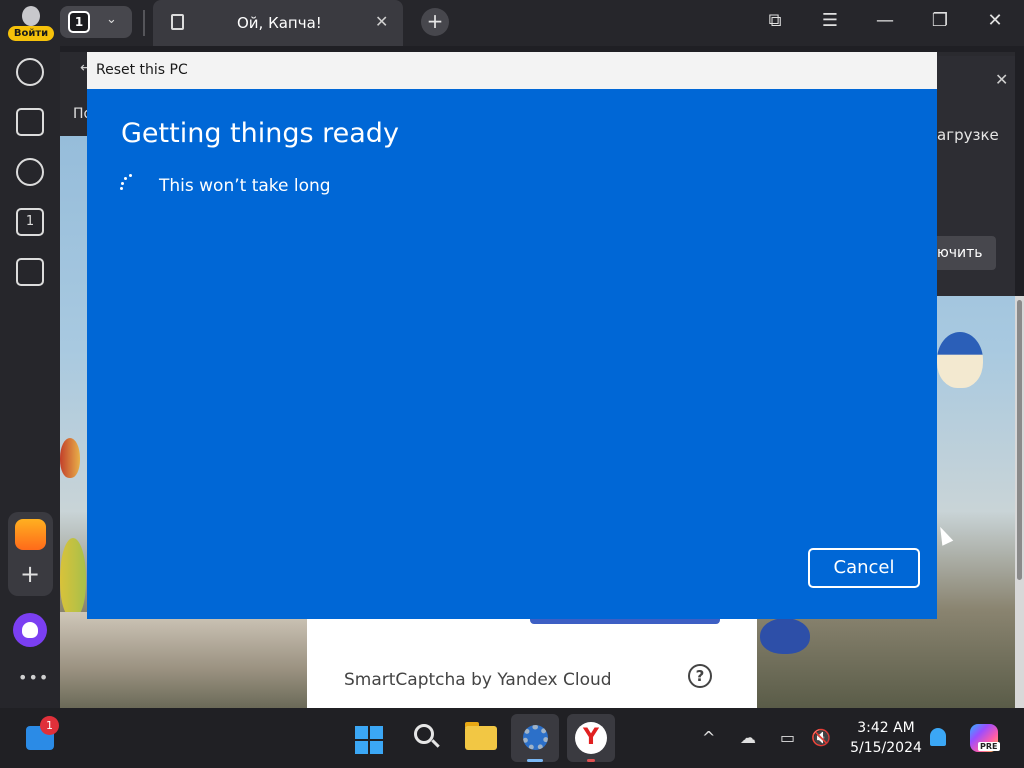 This screenshot has height=768, width=1024. I want to click on toolbar-divider, so click(144, 23).